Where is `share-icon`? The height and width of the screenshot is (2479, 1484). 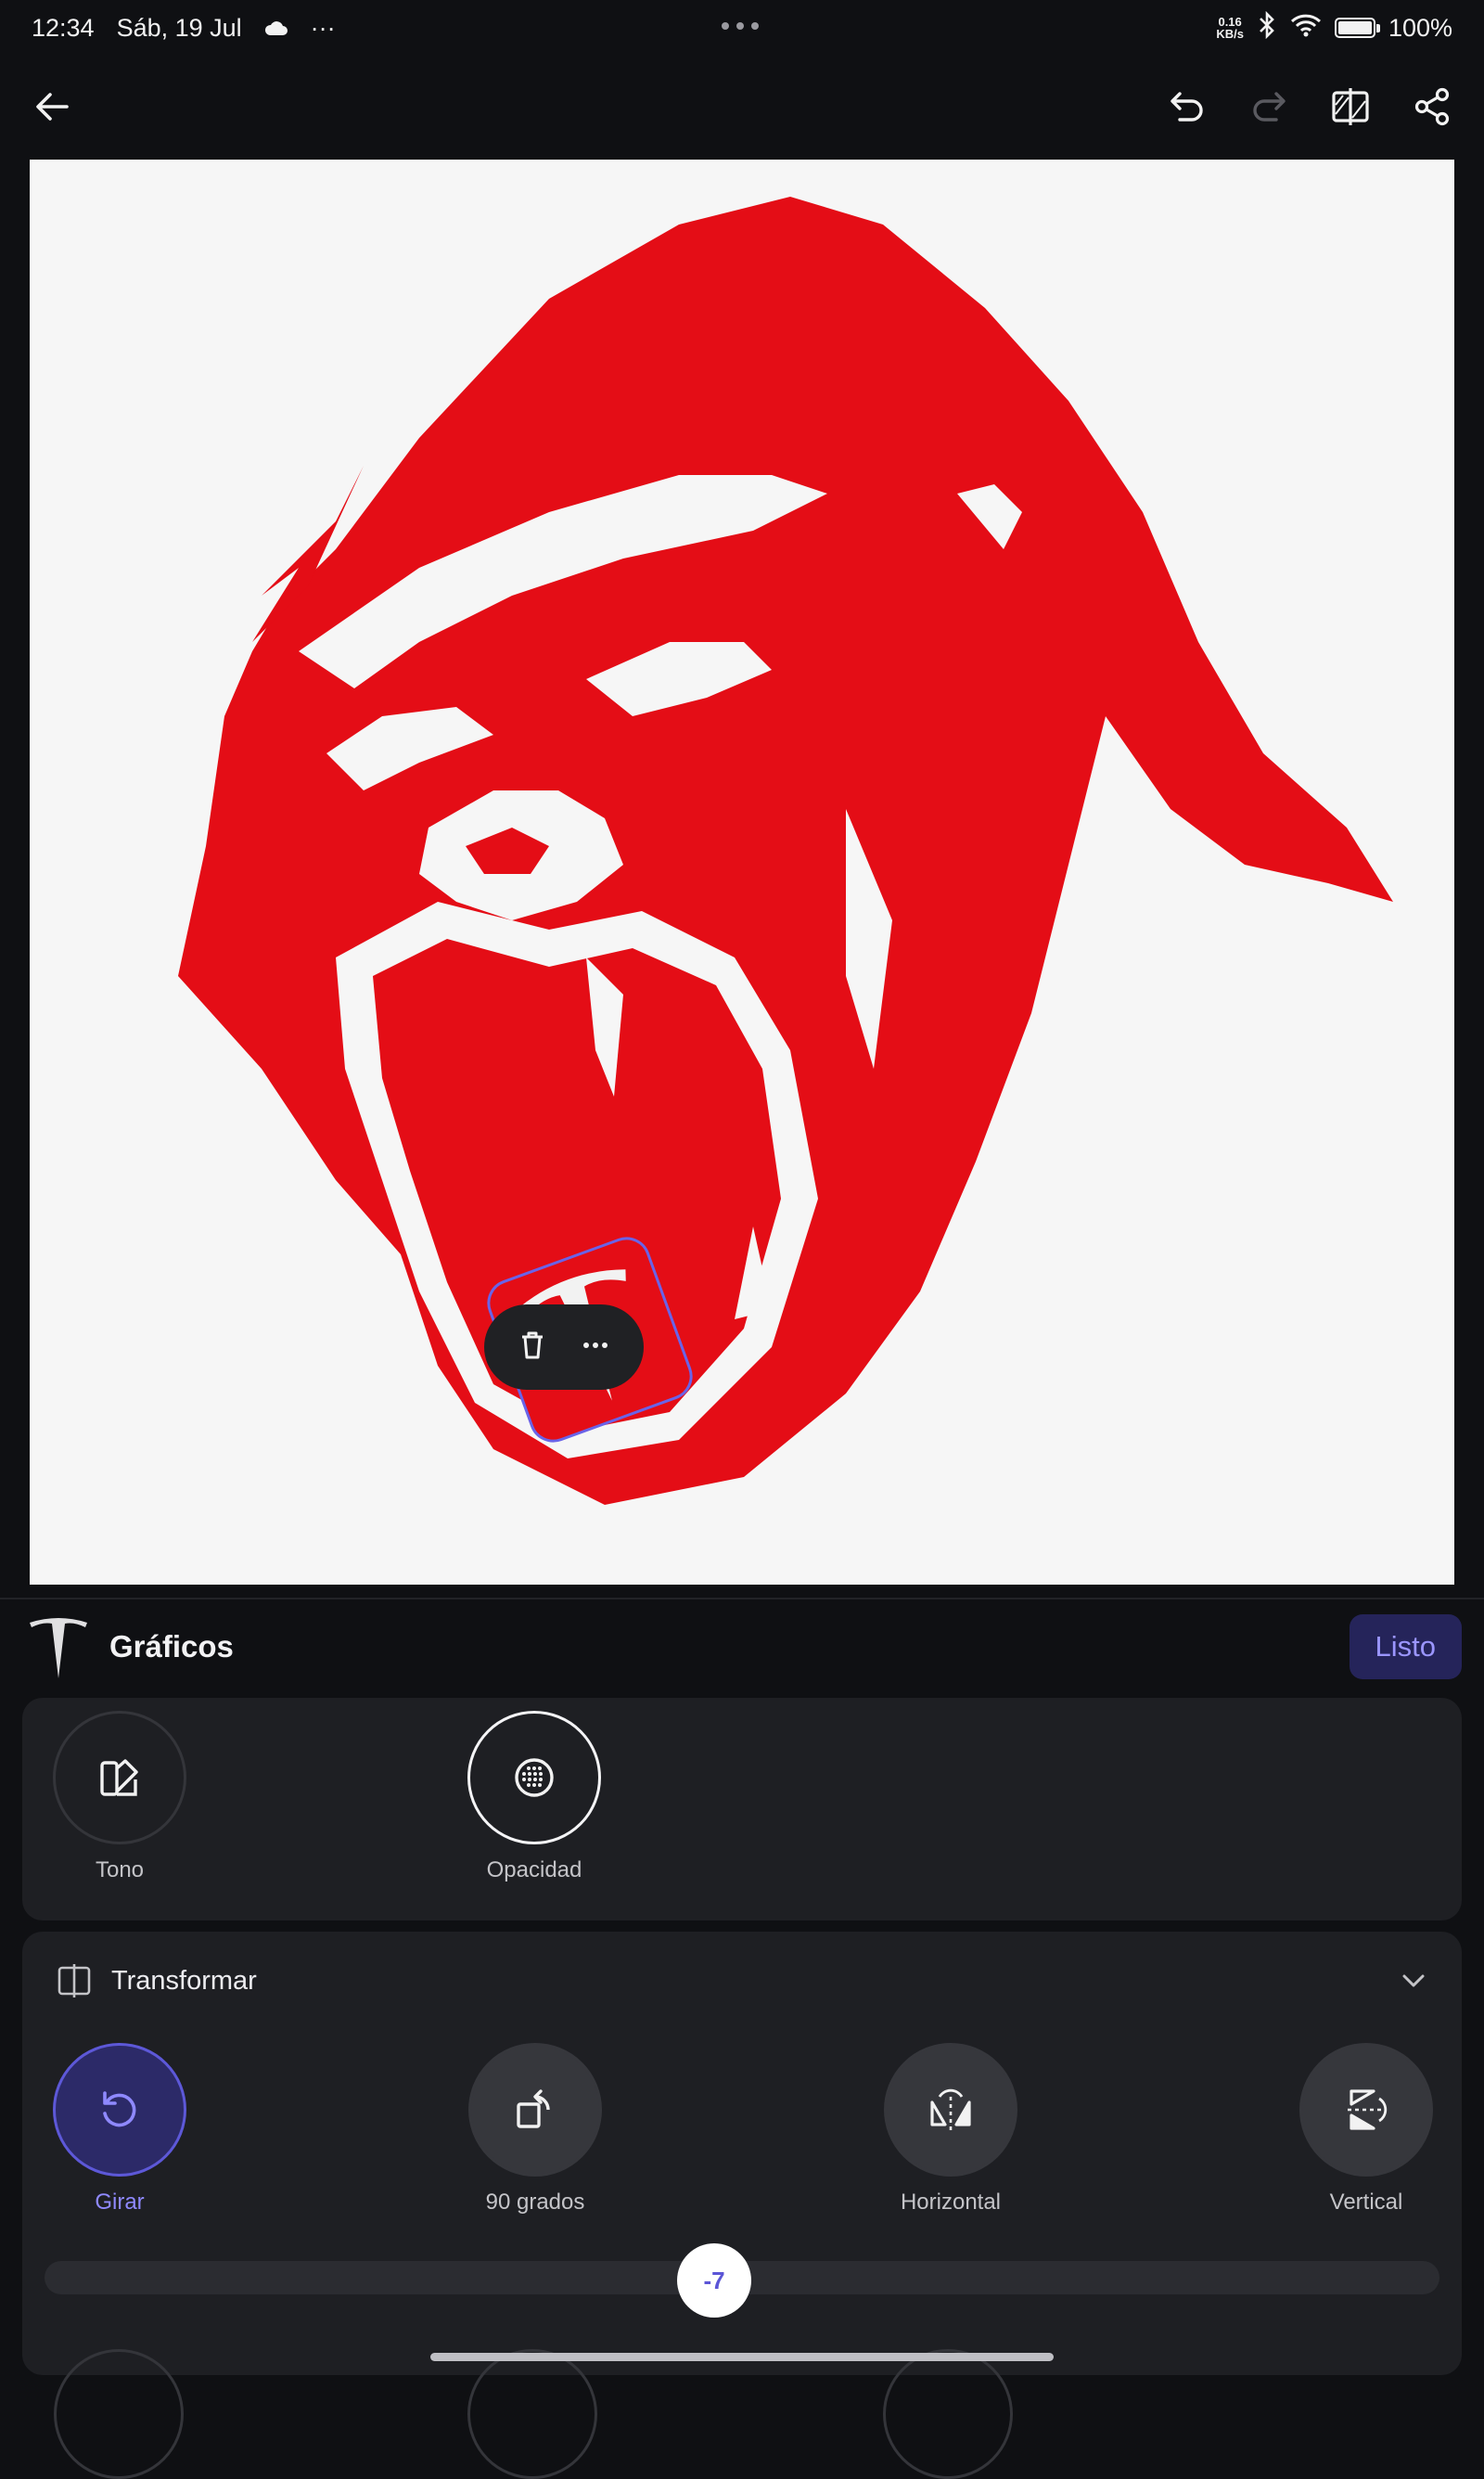 share-icon is located at coordinates (1432, 106).